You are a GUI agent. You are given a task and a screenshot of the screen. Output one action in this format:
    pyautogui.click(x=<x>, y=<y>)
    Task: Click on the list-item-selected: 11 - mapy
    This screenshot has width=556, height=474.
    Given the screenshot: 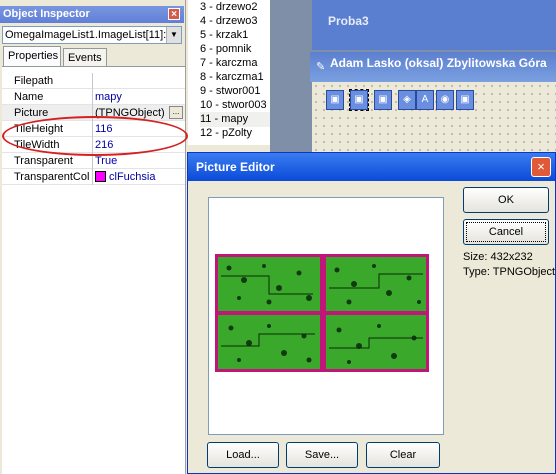 What is the action you would take?
    pyautogui.click(x=235, y=119)
    